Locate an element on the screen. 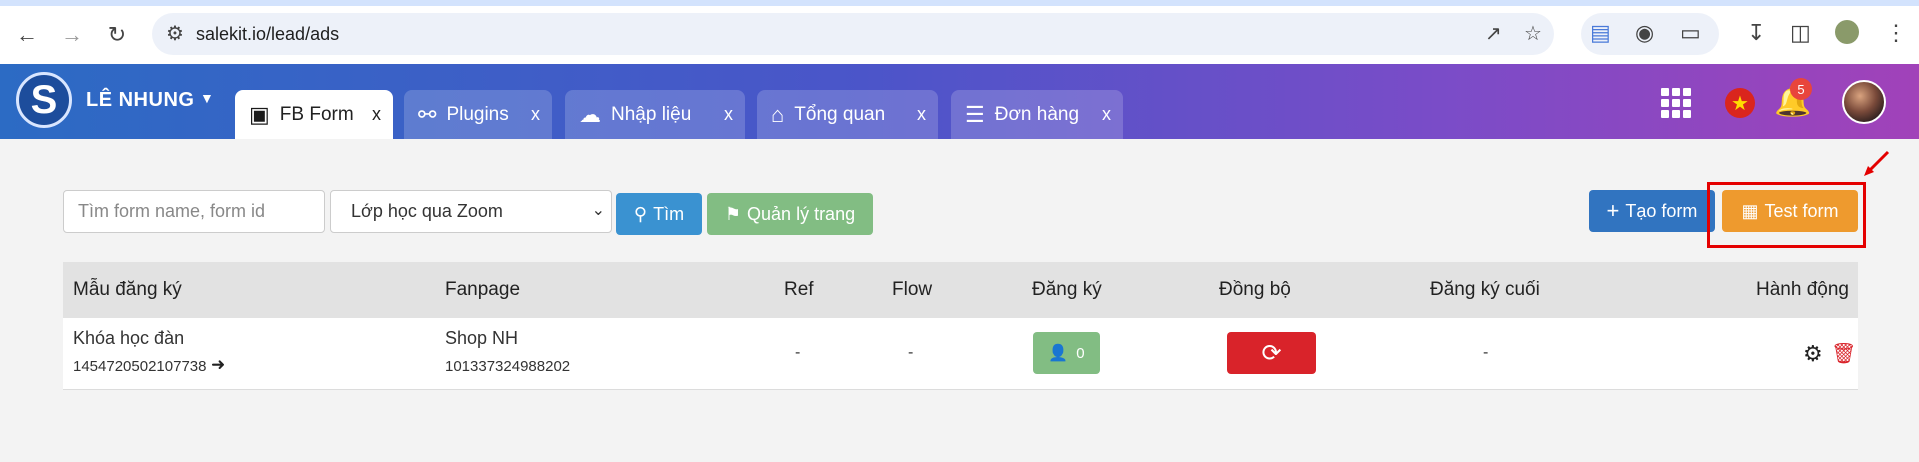 The width and height of the screenshot is (1919, 462). tab-label: Plugins is located at coordinates (477, 114).